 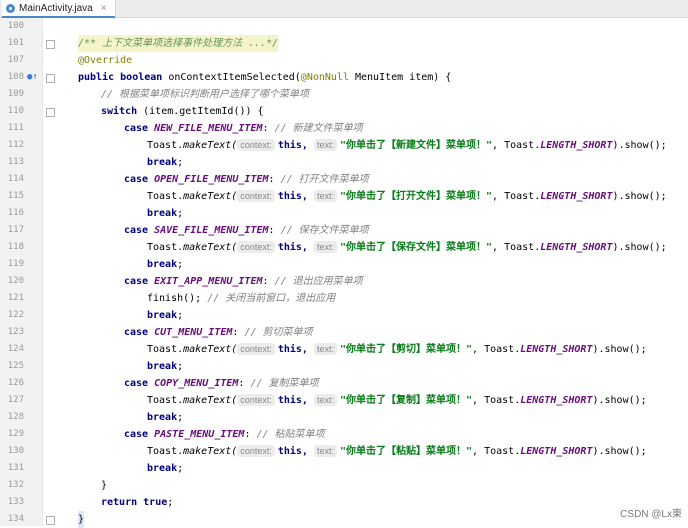 I want to click on string-literal: "你单击了【保存文件】菜单项！", so click(x=416, y=247).